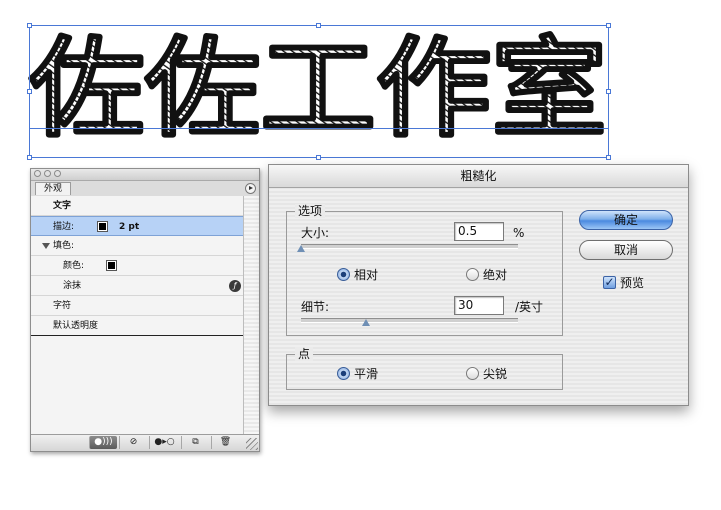  I want to click on detail-slider-track, so click(409, 320).